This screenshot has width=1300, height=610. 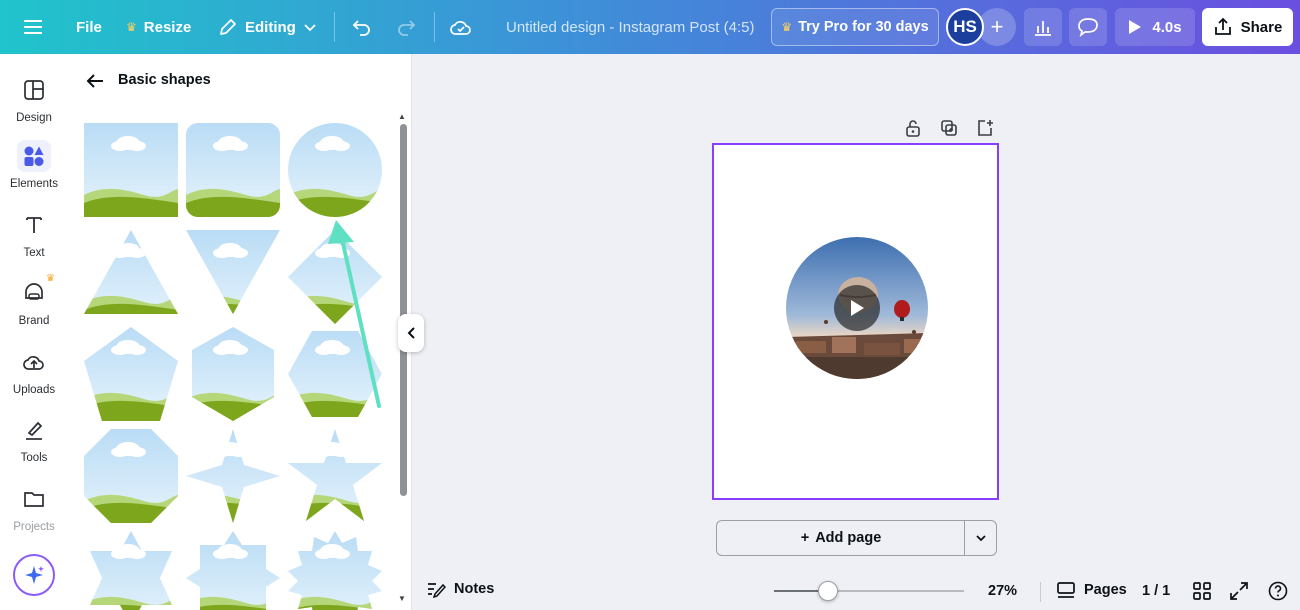 I want to click on undo-button, so click(x=362, y=27).